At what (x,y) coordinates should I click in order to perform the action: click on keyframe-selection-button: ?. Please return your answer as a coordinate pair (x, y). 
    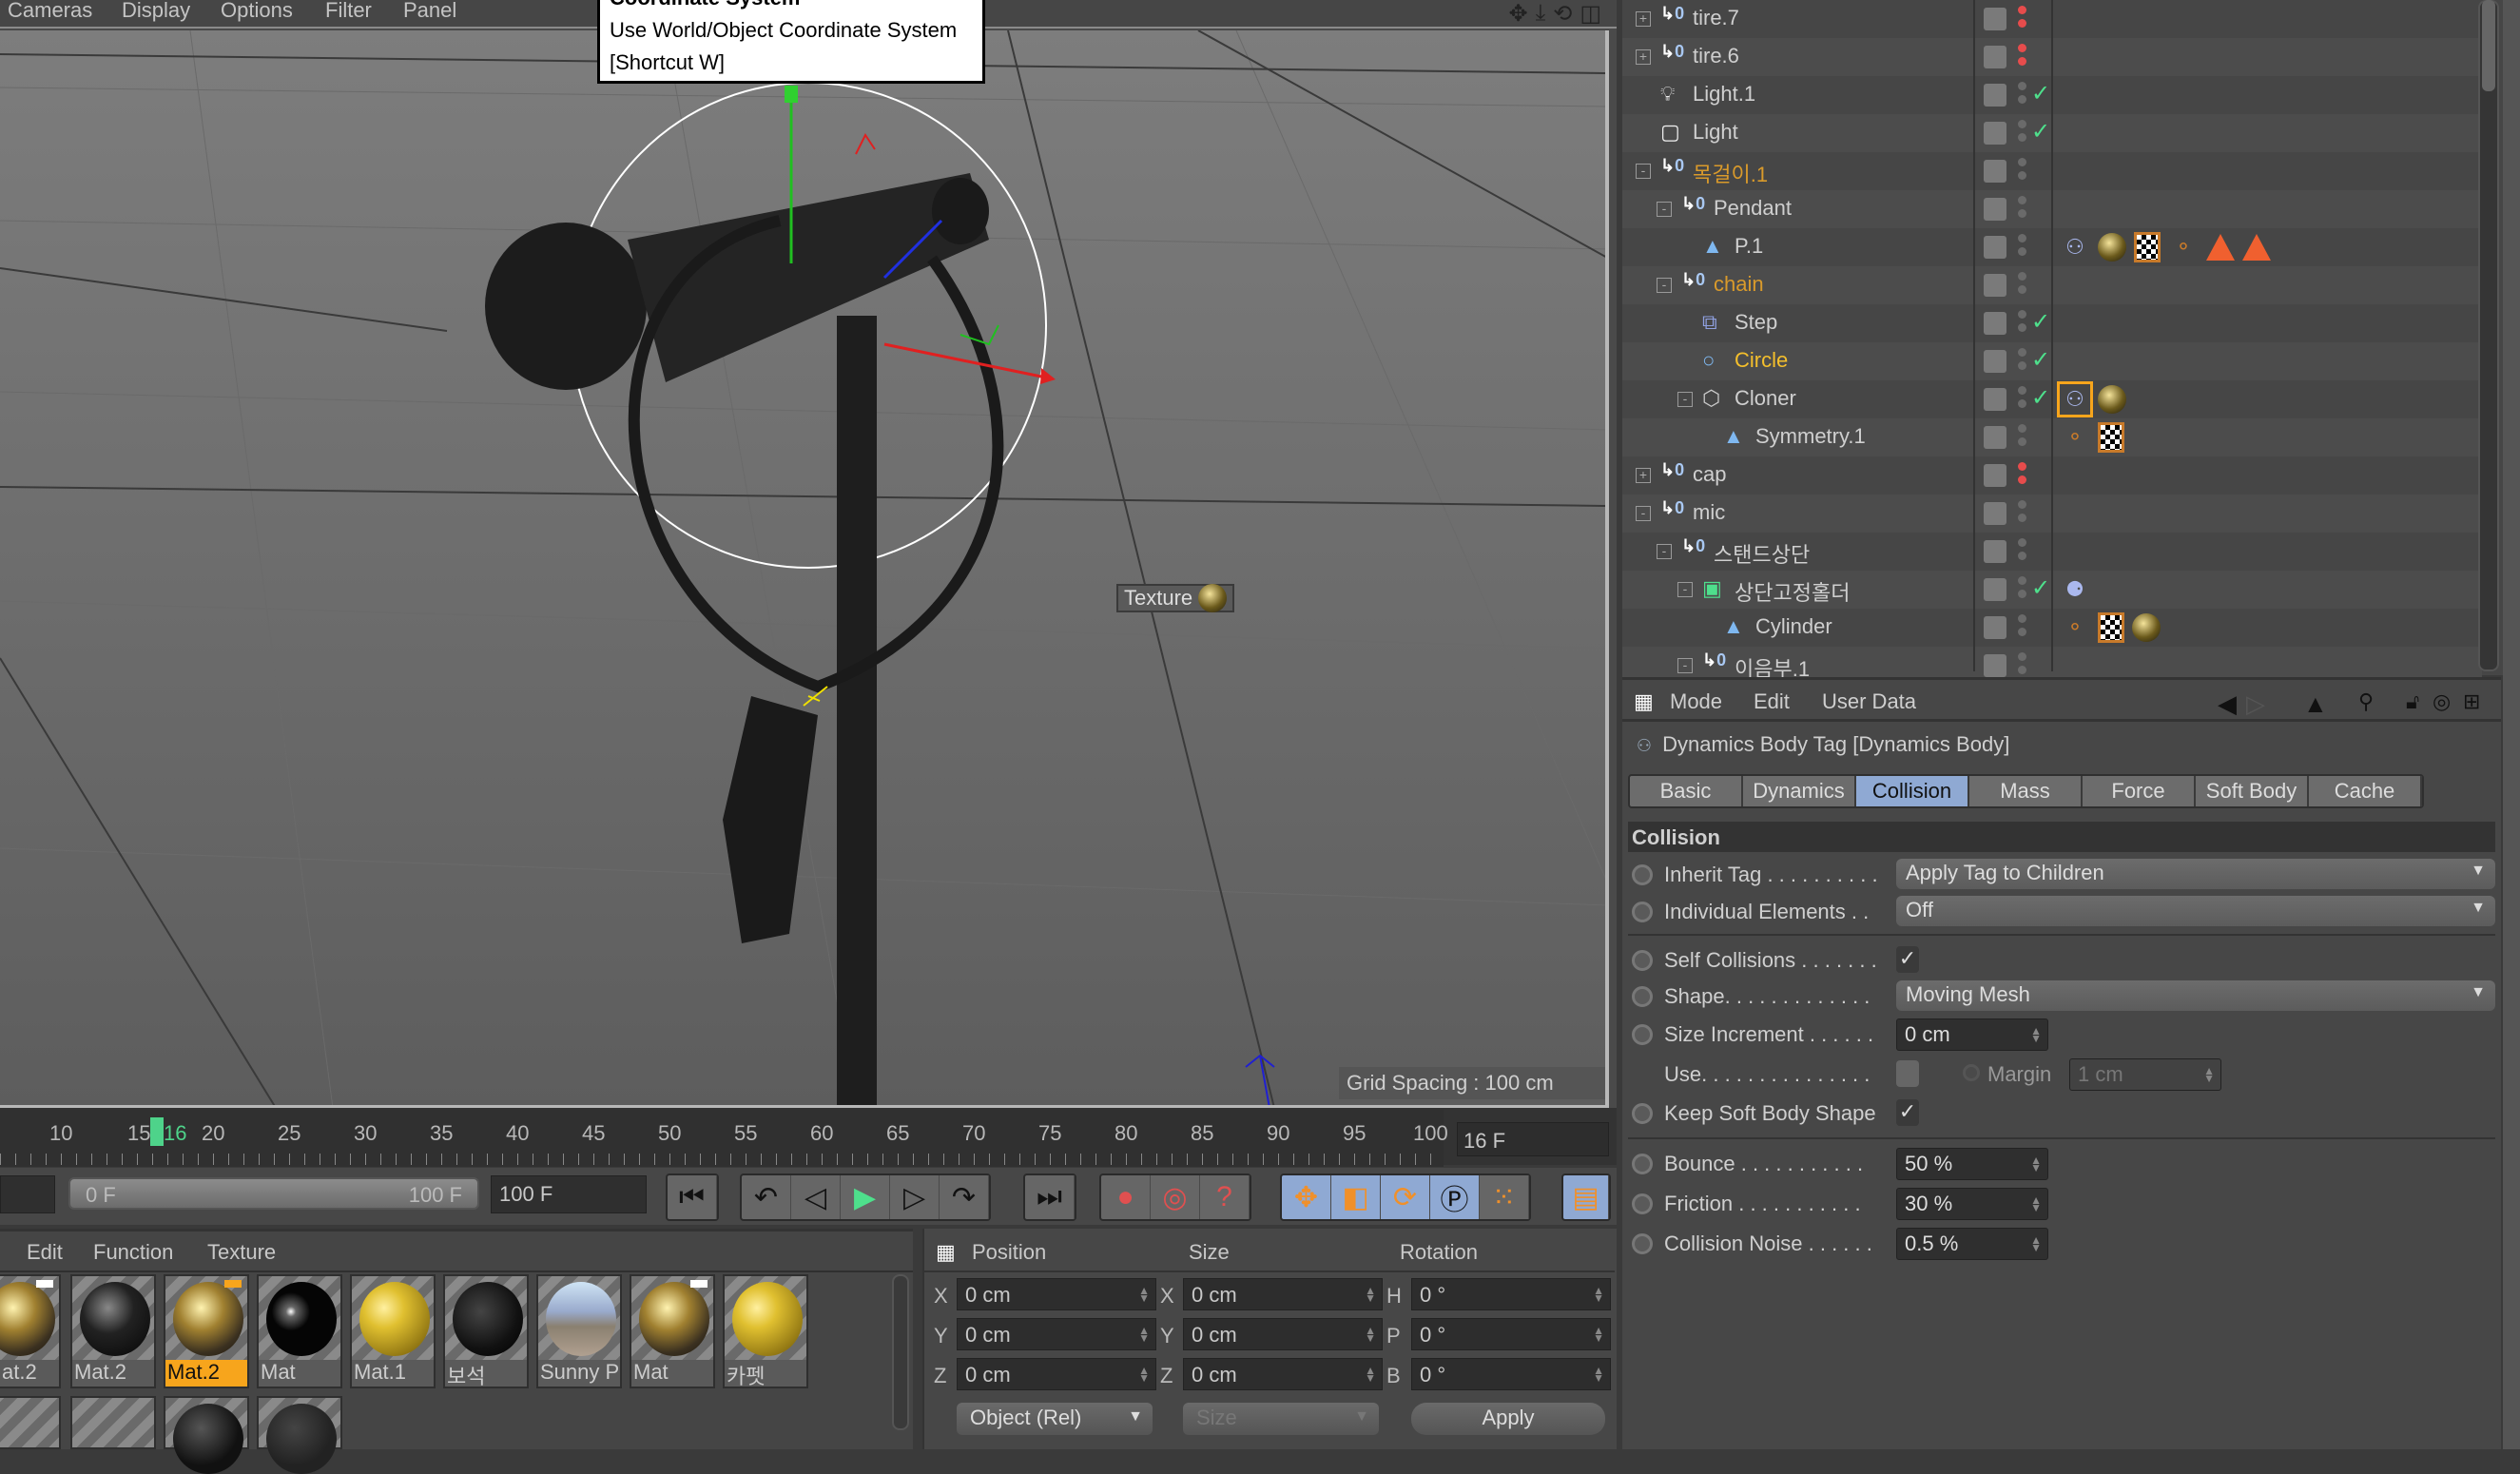
    Looking at the image, I should click on (1225, 1197).